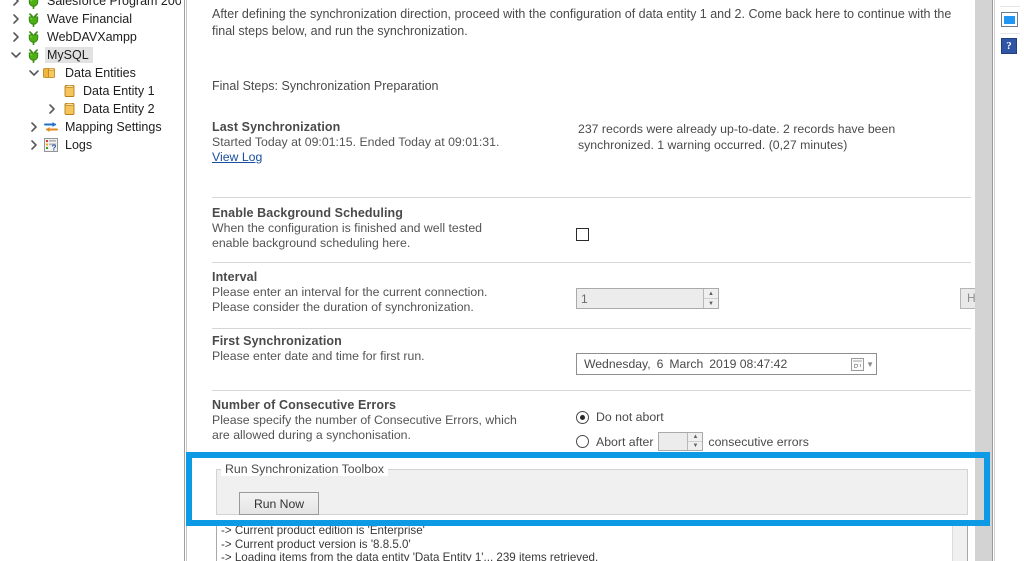 The height and width of the screenshot is (561, 1024). What do you see at coordinates (870, 364) in the screenshot?
I see `chevron-down-icon: ▼` at bounding box center [870, 364].